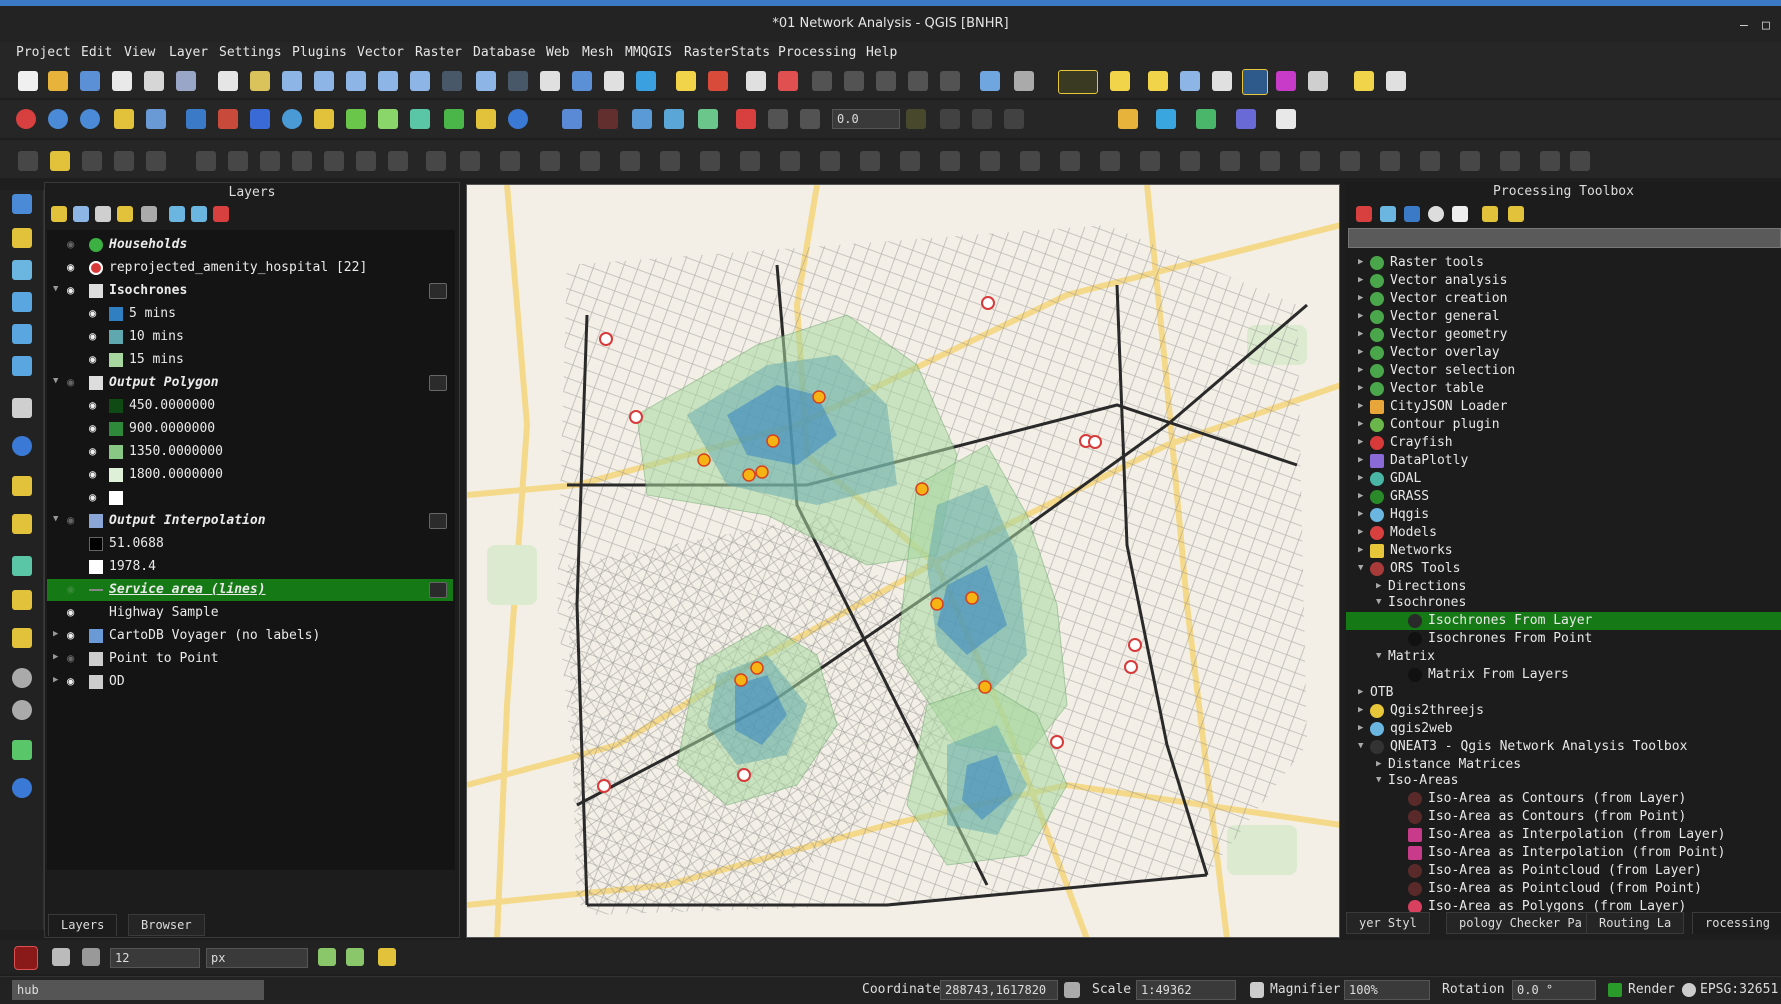  What do you see at coordinates (355, 957) in the screenshot?
I see `snap-intersection-icon` at bounding box center [355, 957].